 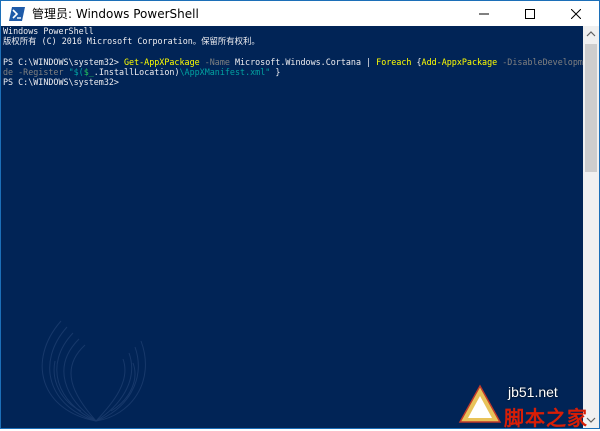 I want to click on command-add-appxpackage: Add-AppxPackage, so click(x=459, y=61).